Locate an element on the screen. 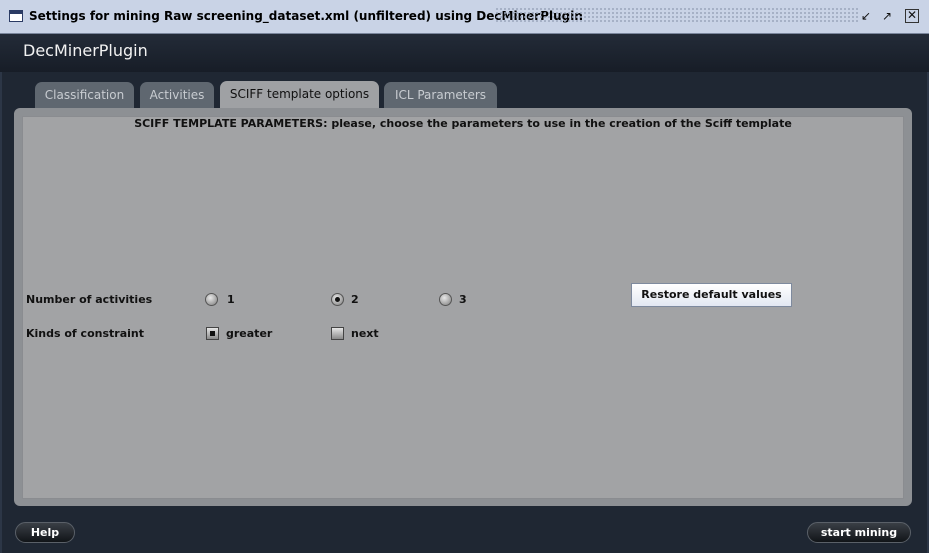 The image size is (929, 553). tab-sciff-template-options: SCIFF template options is located at coordinates (299, 95).